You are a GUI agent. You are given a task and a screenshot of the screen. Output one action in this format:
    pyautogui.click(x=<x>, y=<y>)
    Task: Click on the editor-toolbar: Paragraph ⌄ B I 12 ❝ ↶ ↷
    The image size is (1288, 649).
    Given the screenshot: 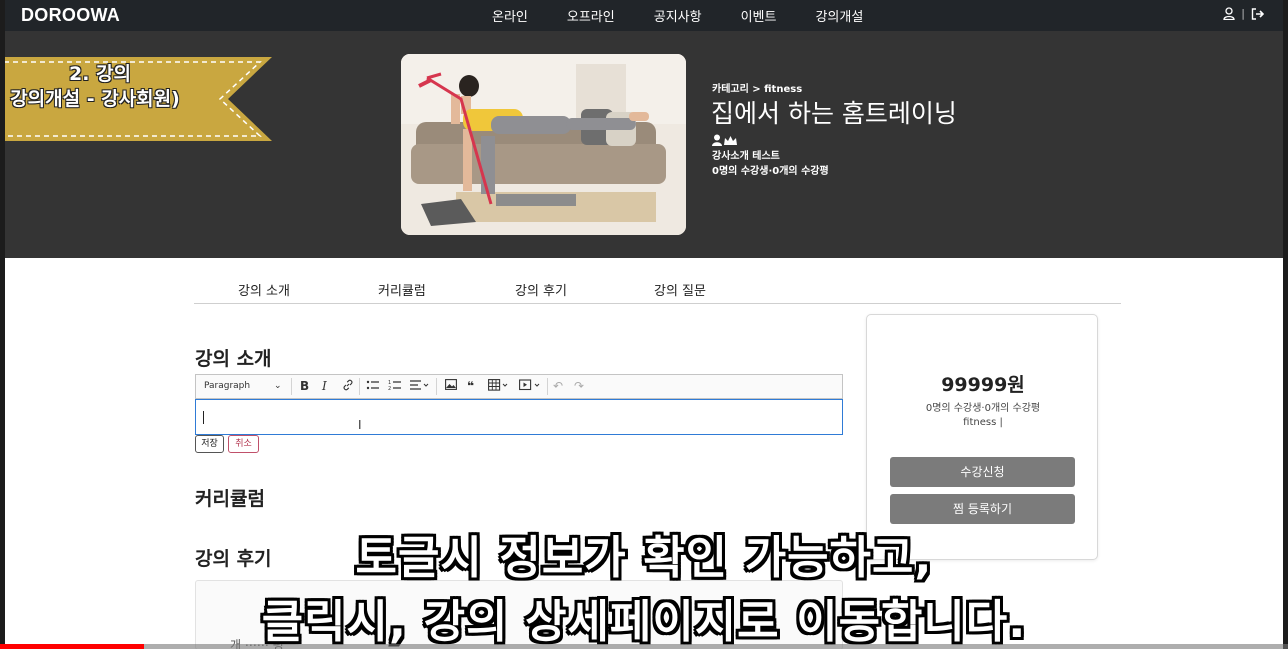 What is the action you would take?
    pyautogui.click(x=519, y=386)
    